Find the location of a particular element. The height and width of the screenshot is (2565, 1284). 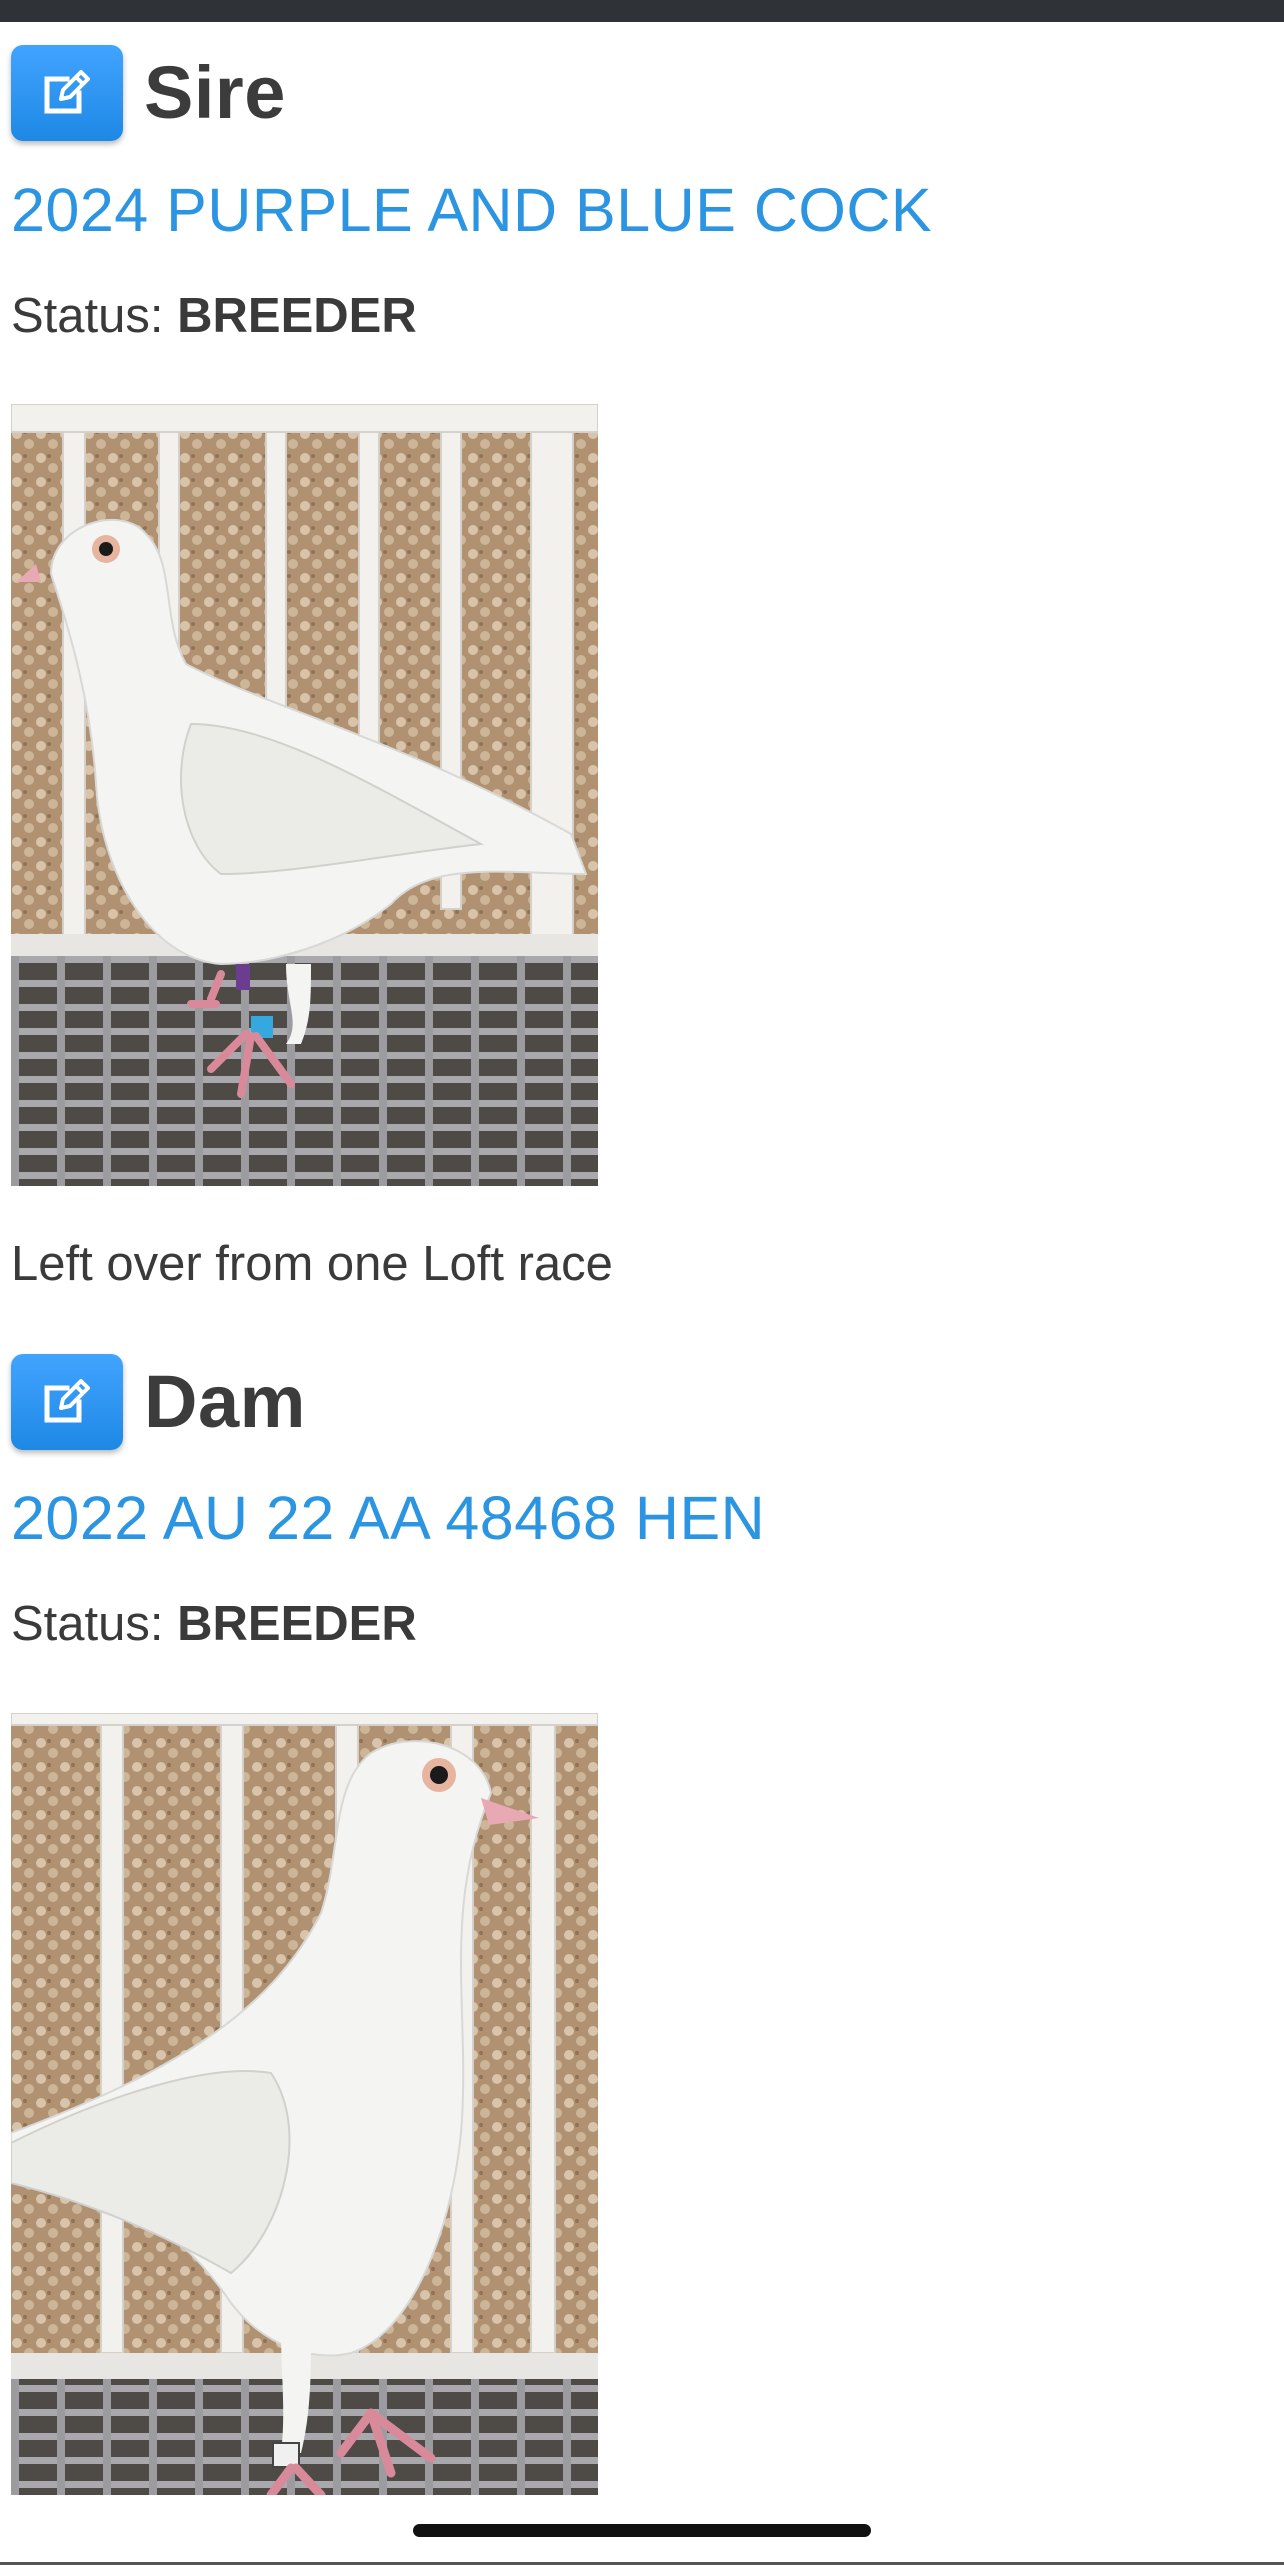

dam-status-label: Status: is located at coordinates (87, 1624).